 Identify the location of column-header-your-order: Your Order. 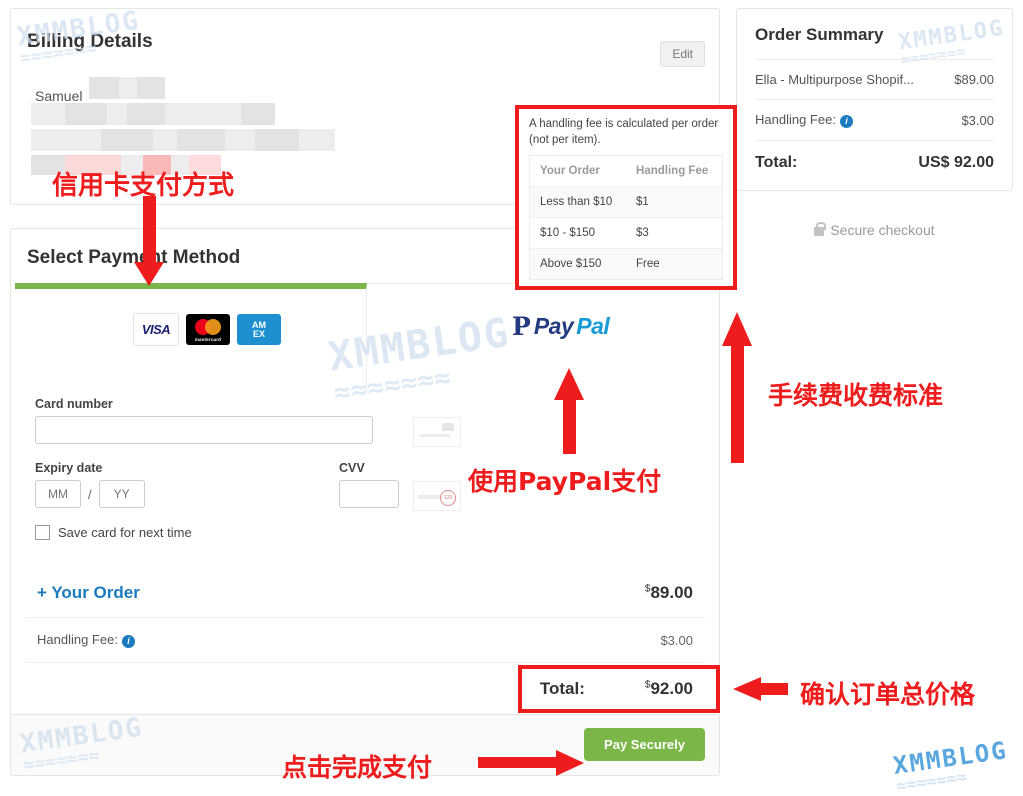
(570, 171).